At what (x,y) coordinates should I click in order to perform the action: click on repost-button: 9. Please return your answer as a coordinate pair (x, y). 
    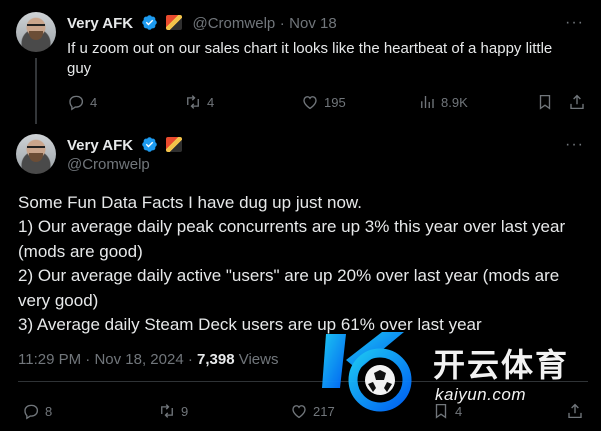
    Looking at the image, I should click on (173, 411).